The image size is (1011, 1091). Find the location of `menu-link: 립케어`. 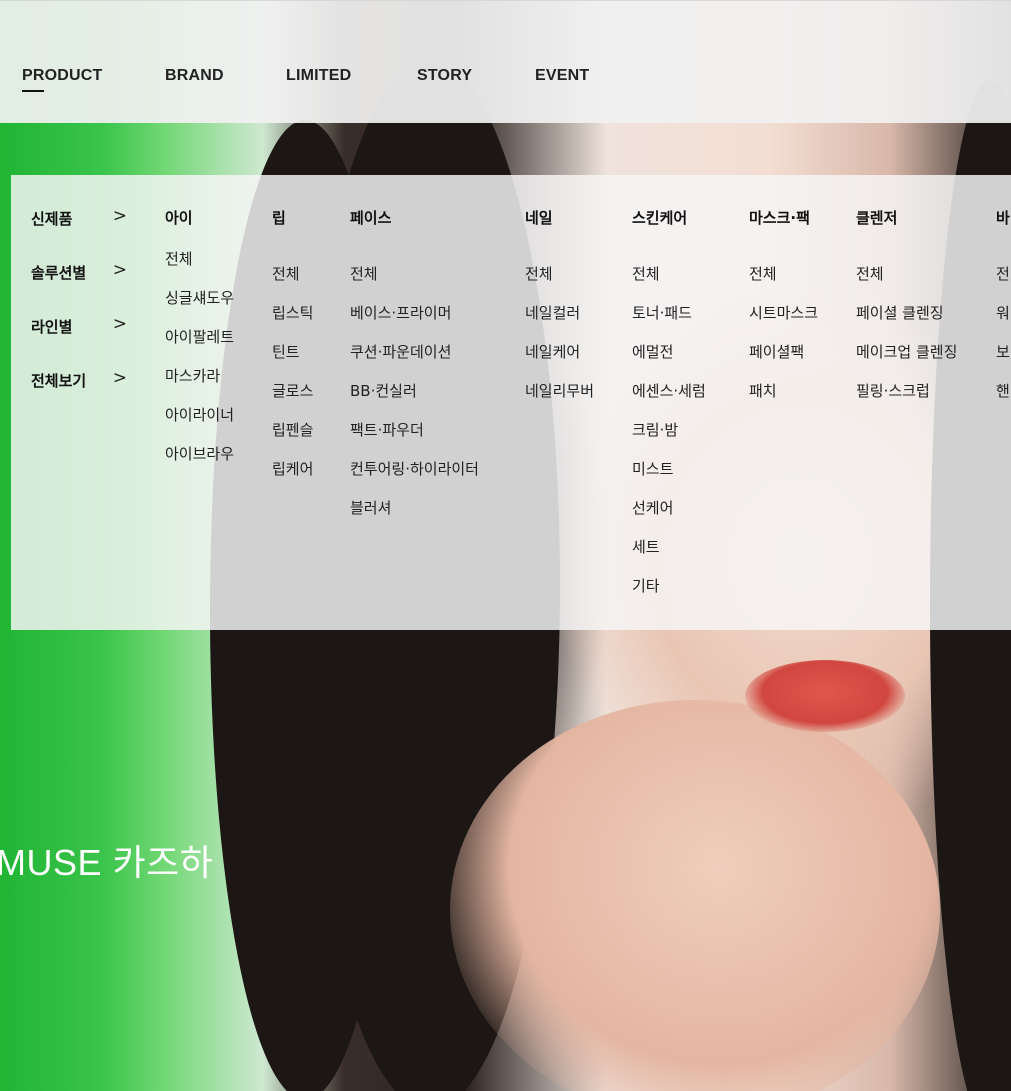

menu-link: 립케어 is located at coordinates (292, 468).